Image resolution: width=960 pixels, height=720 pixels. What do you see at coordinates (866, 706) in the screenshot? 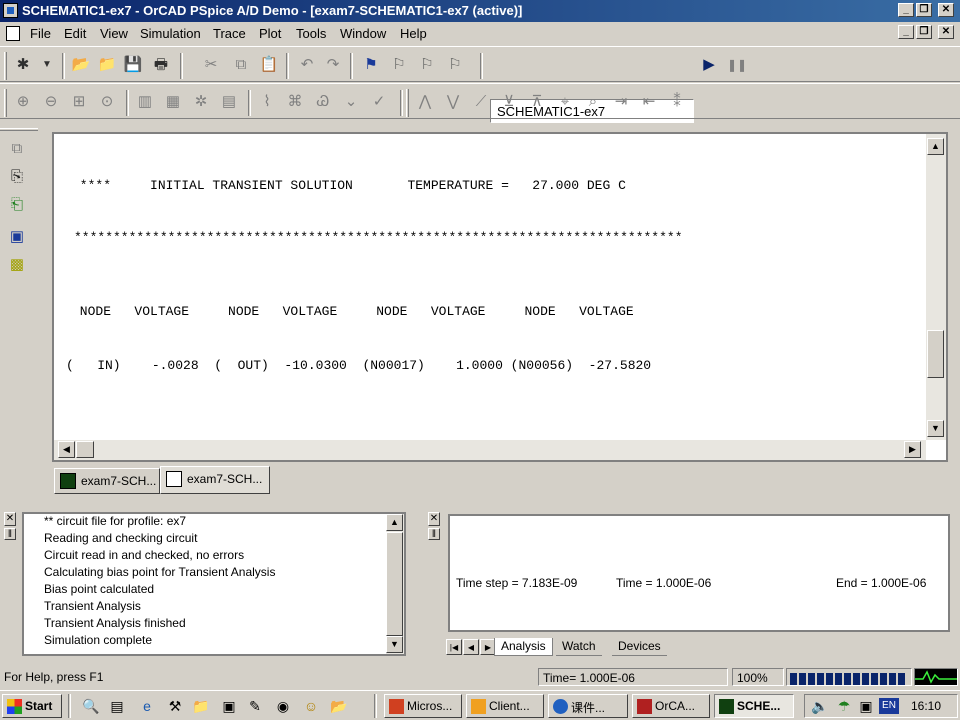
I see `monitor-icon: ▣` at bounding box center [866, 706].